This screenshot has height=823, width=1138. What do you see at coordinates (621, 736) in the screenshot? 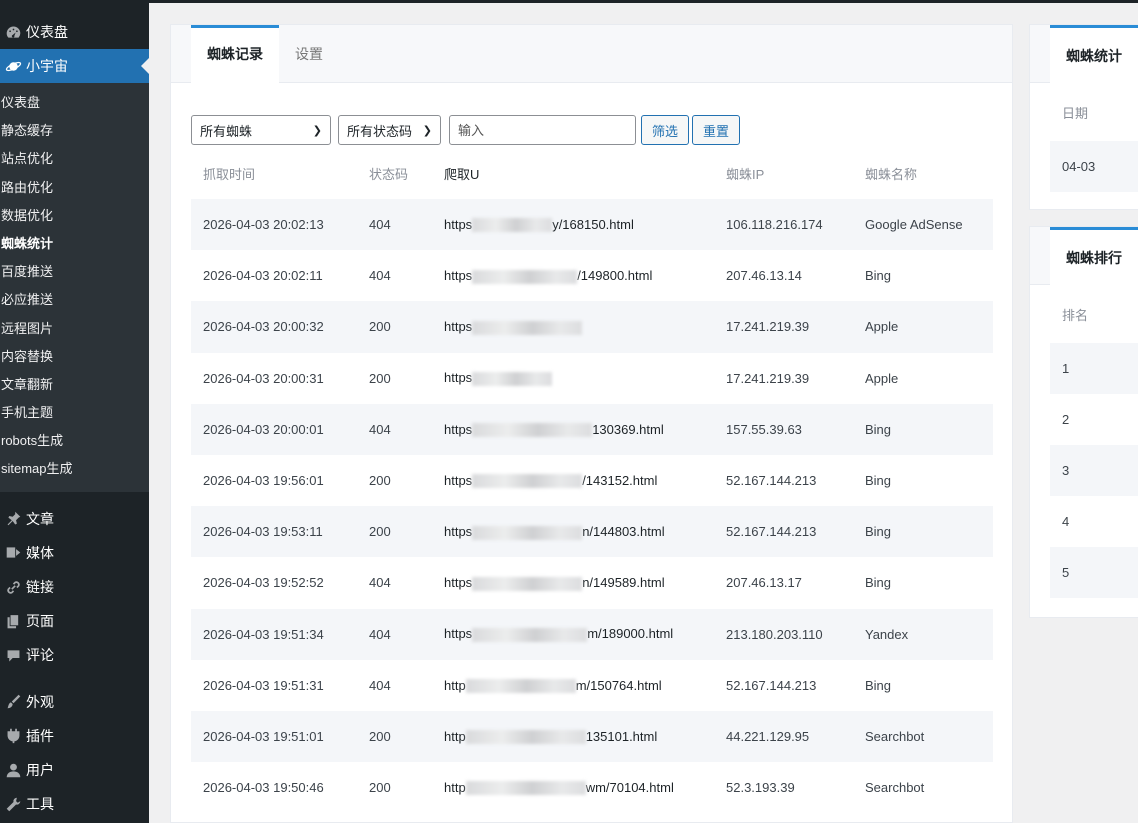
I see `url-suffix: 135101.html` at bounding box center [621, 736].